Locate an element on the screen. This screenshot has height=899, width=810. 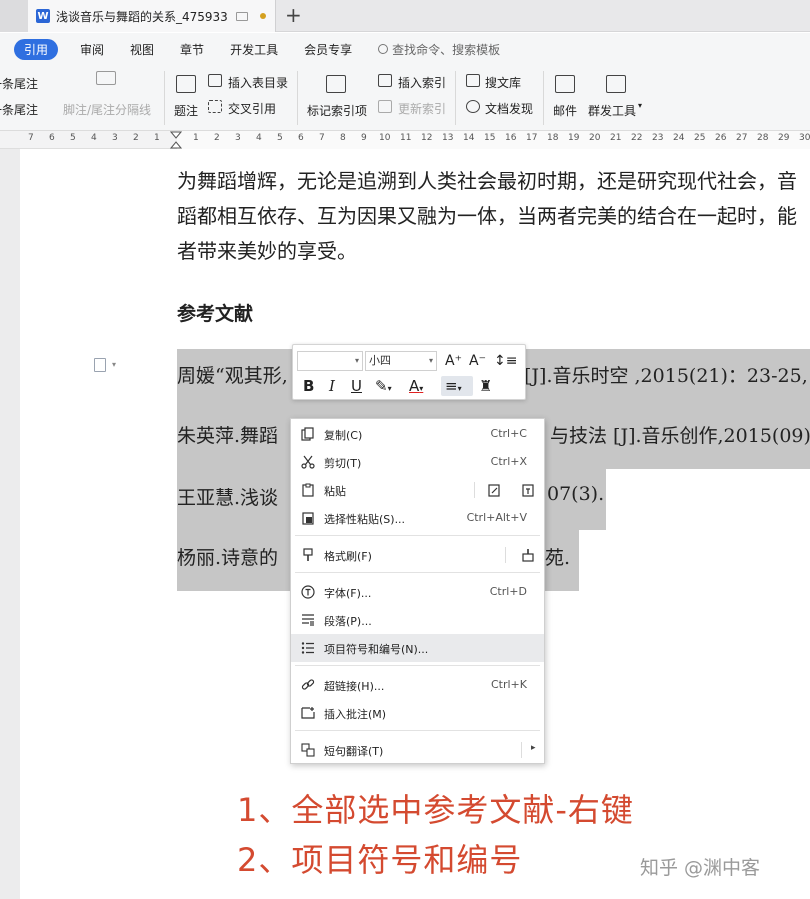
next-endnote-button: 下一条尾注 is located at coordinates (19, 109).